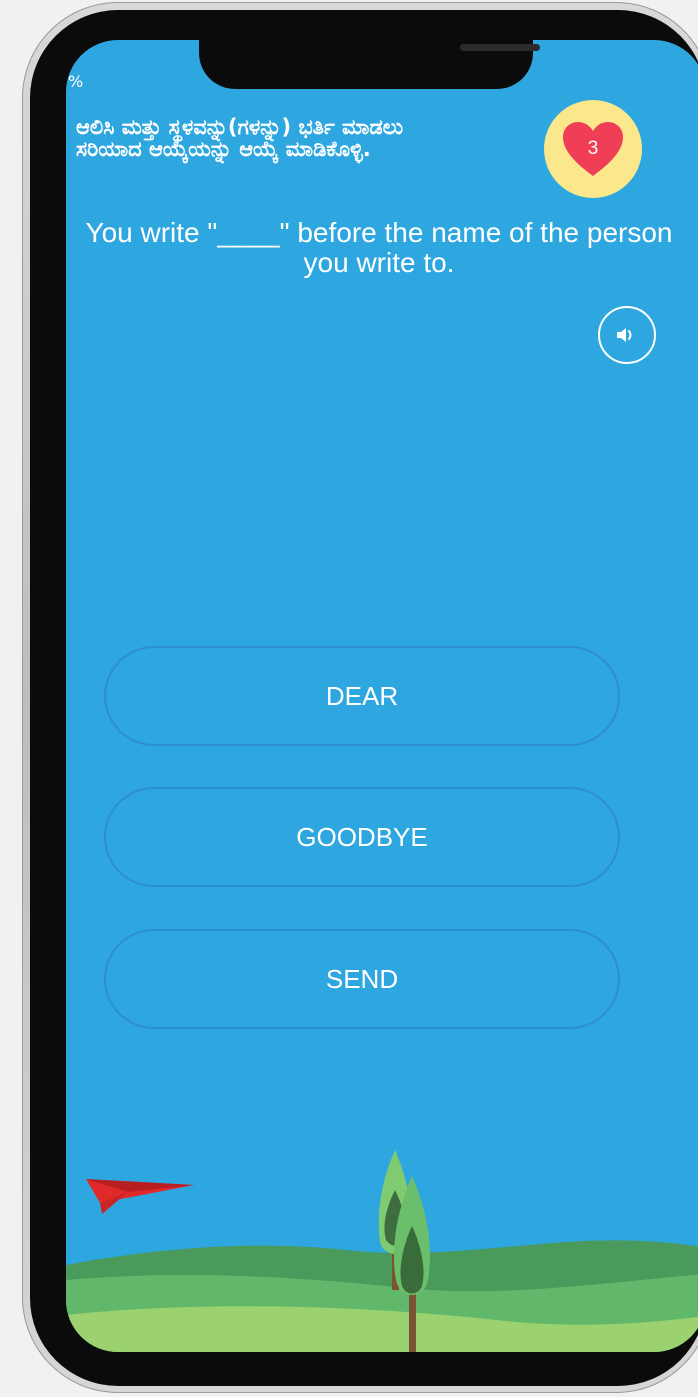 The height and width of the screenshot is (1397, 698). Describe the element at coordinates (140, 1196) in the screenshot. I see `paper-plane-icon` at that location.